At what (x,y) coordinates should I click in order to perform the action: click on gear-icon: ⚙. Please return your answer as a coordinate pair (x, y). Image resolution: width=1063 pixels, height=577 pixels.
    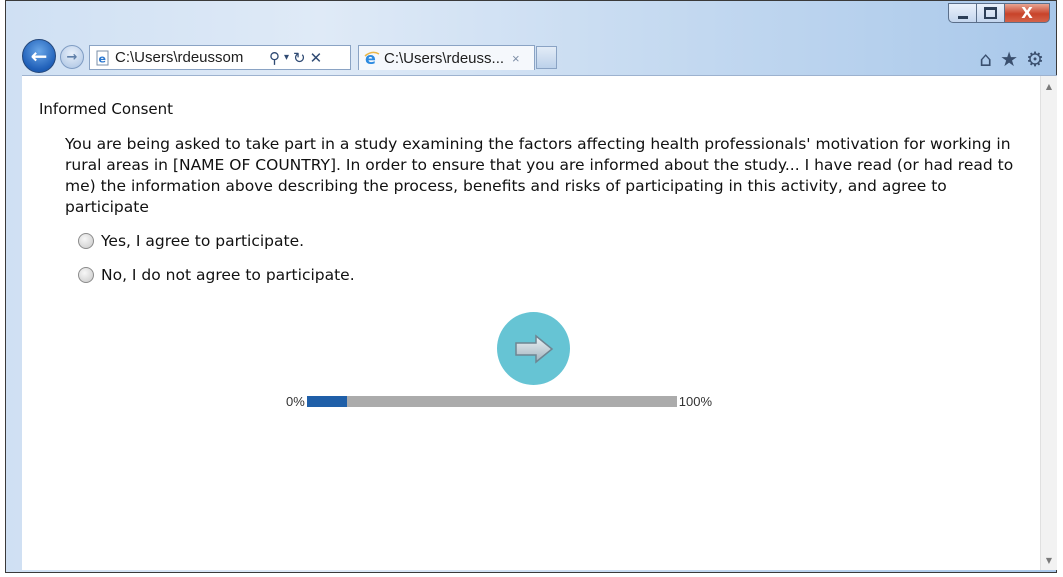
    Looking at the image, I should click on (1035, 59).